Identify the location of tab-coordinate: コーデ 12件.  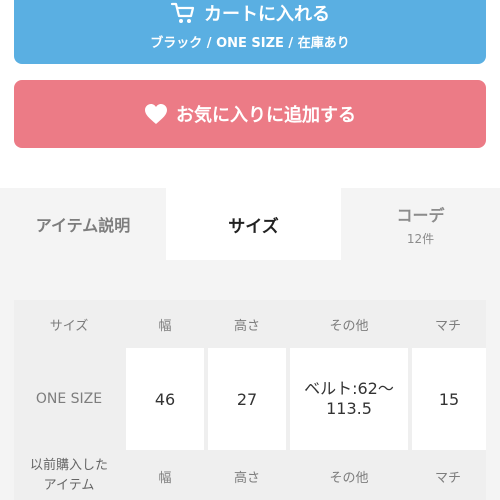
(420, 224).